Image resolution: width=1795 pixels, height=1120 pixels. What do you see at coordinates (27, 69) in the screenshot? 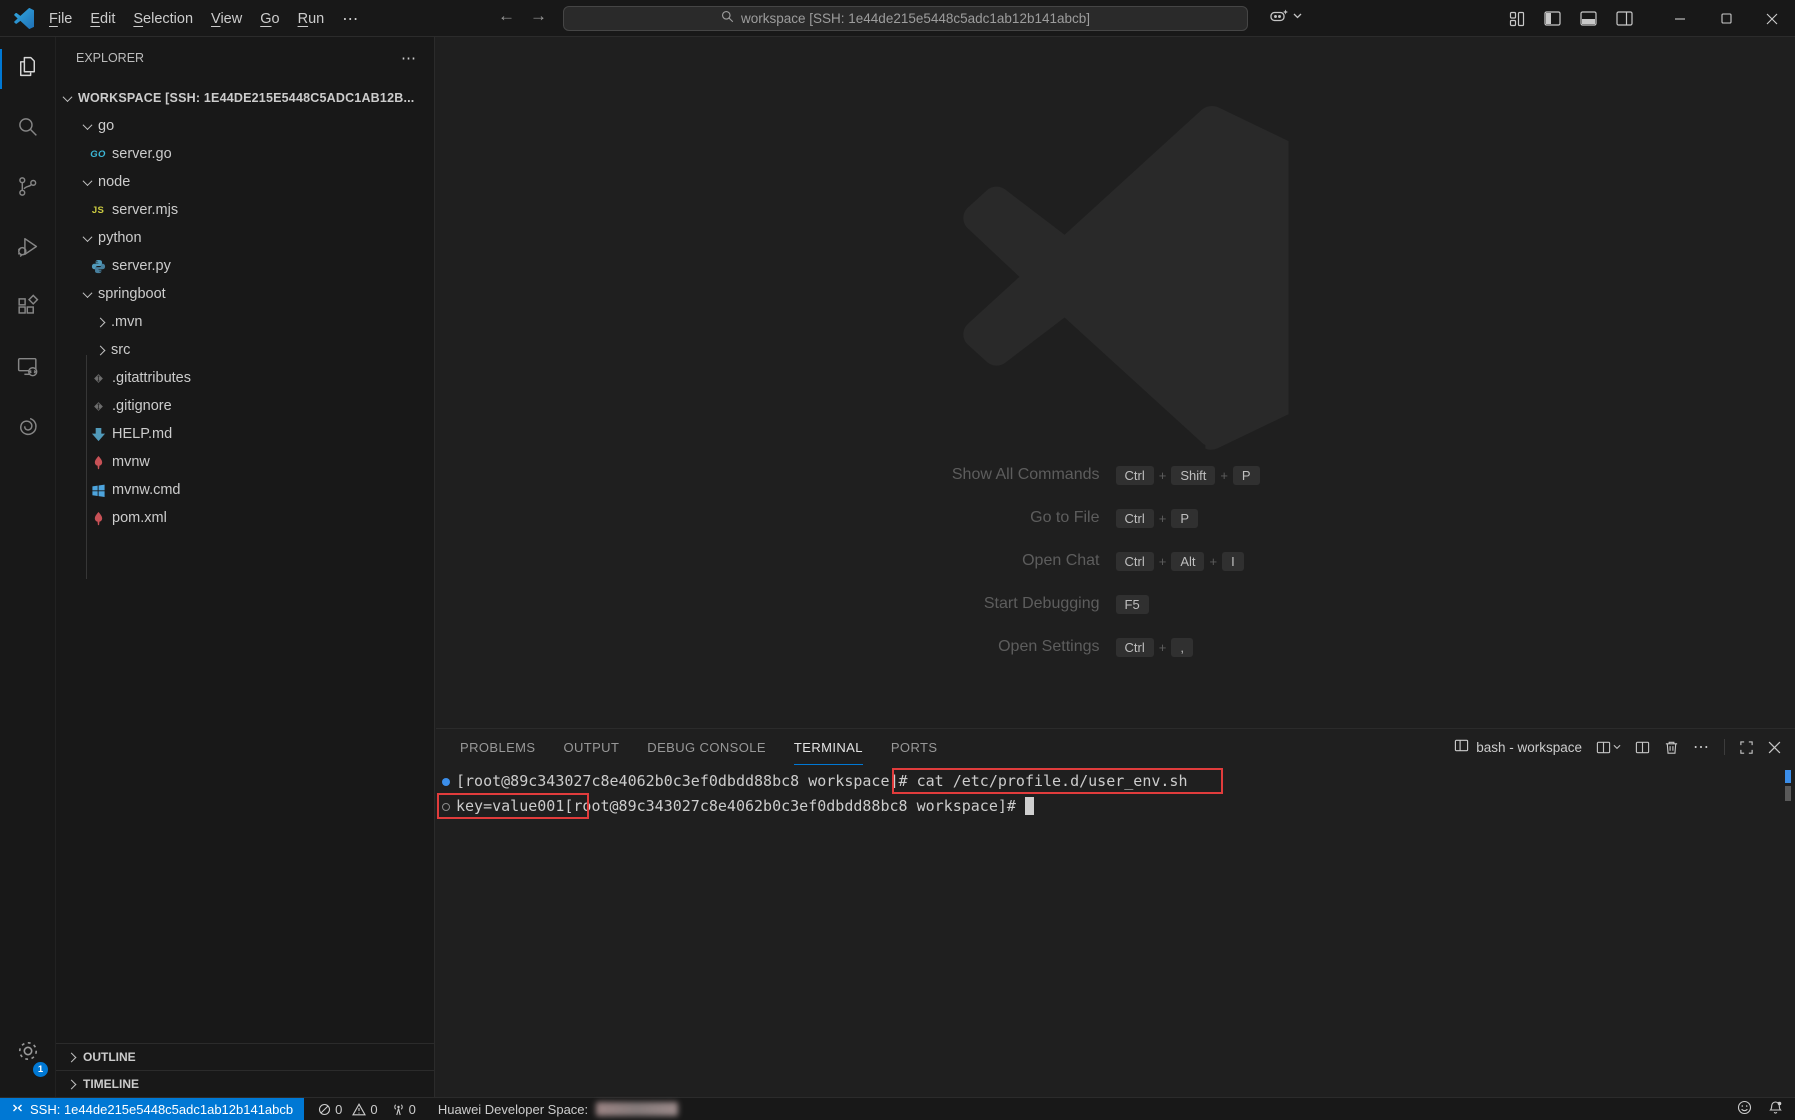
I see `activity-explorer` at bounding box center [27, 69].